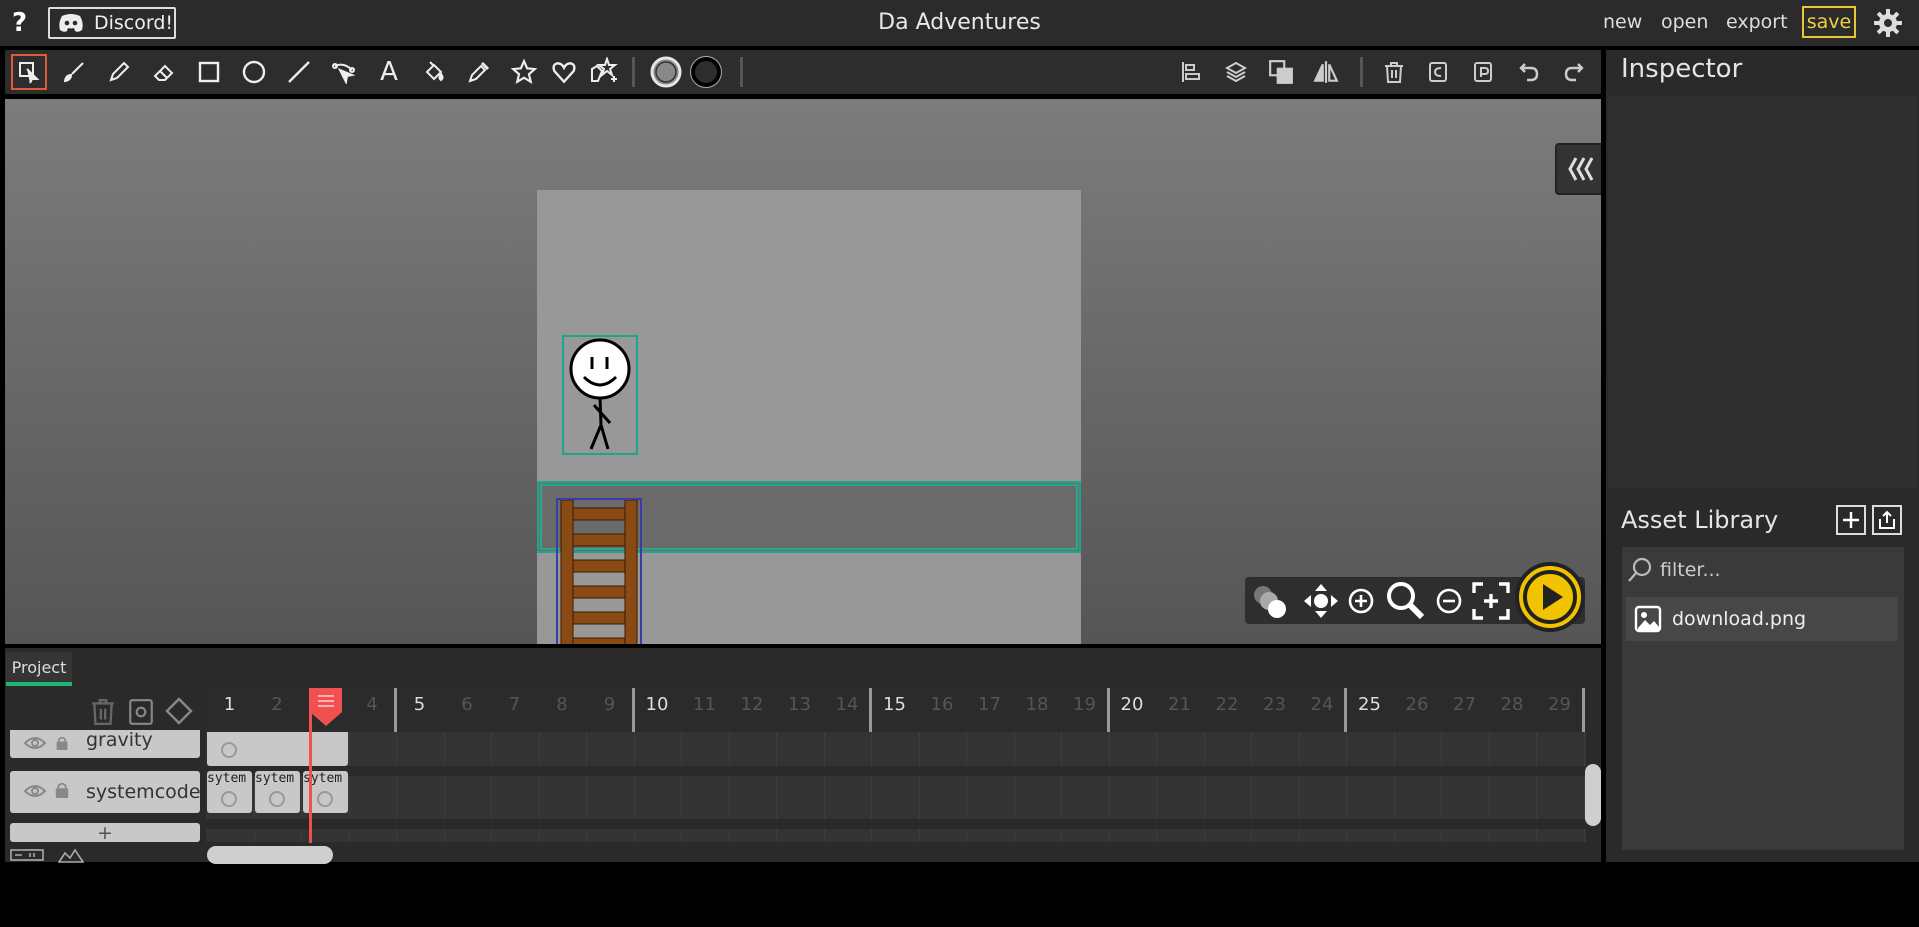  What do you see at coordinates (1739, 619) in the screenshot?
I see `asset-name: download.png` at bounding box center [1739, 619].